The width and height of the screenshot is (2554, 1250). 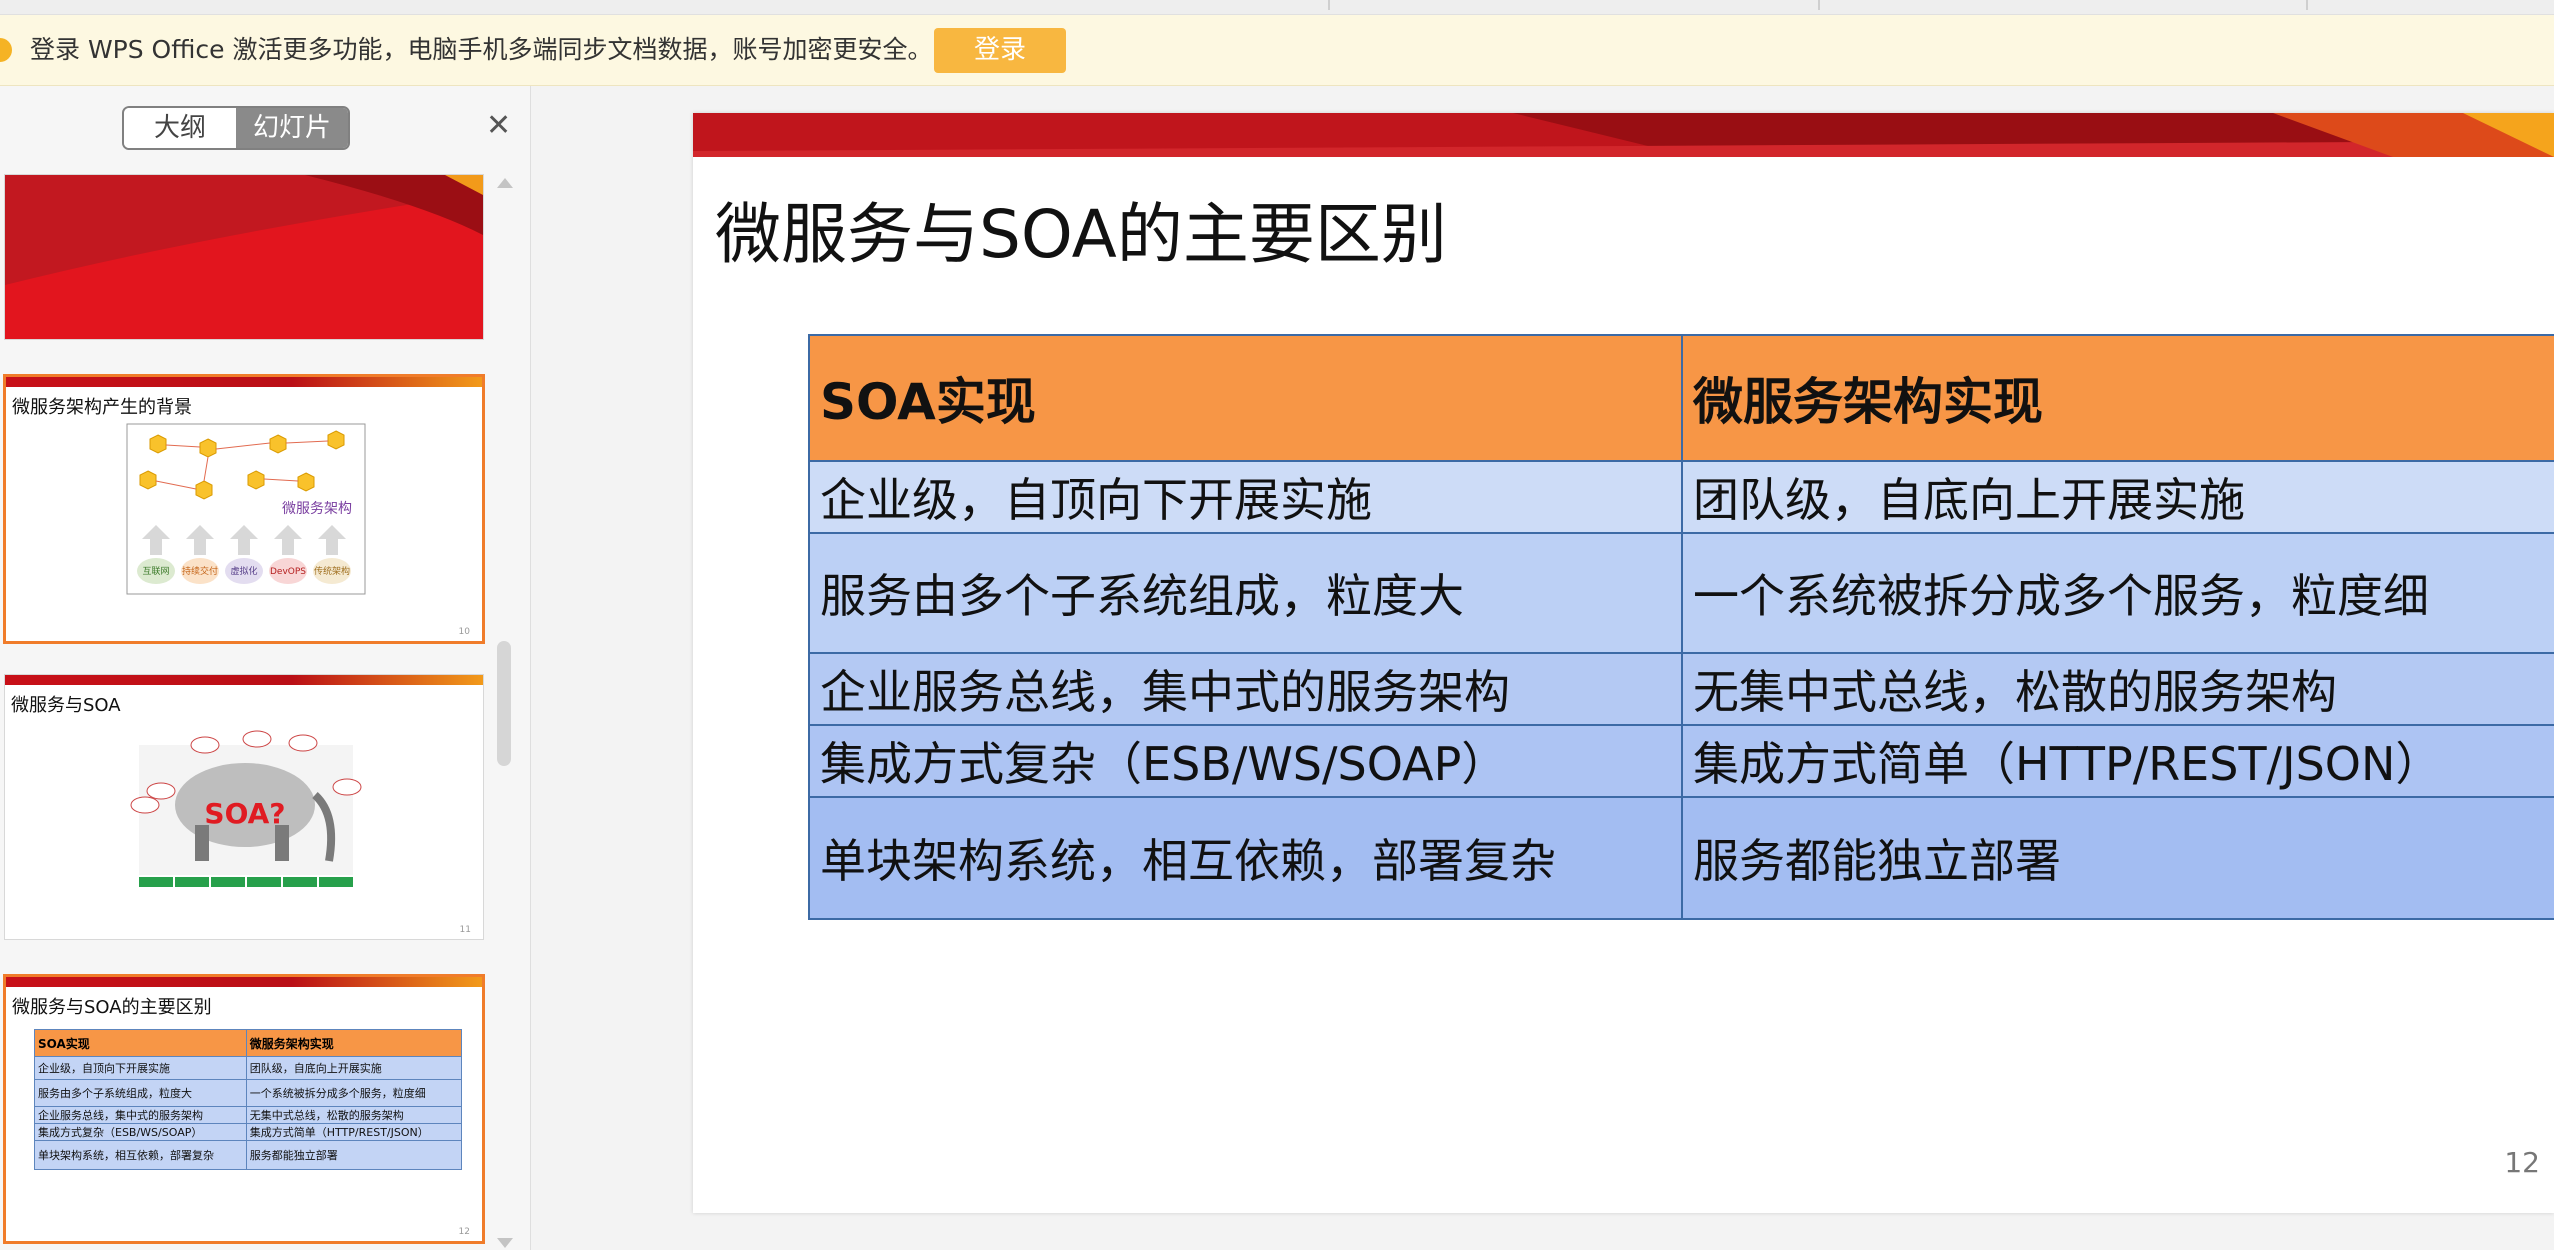 What do you see at coordinates (244, 813) in the screenshot?
I see `svg-text: SOA?` at bounding box center [244, 813].